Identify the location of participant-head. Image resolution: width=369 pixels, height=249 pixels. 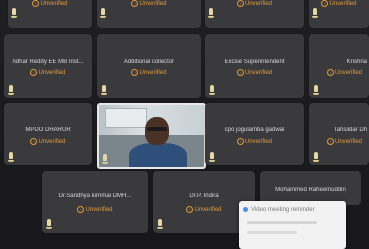
(157, 131).